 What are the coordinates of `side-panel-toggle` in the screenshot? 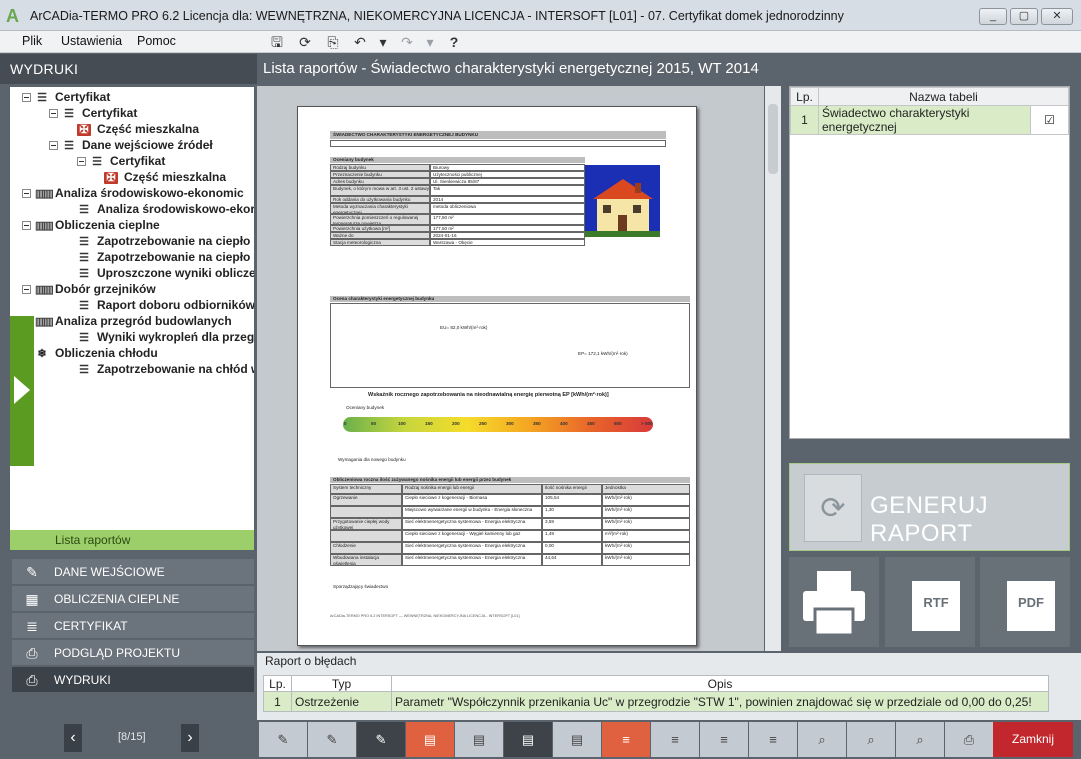 It's located at (22, 391).